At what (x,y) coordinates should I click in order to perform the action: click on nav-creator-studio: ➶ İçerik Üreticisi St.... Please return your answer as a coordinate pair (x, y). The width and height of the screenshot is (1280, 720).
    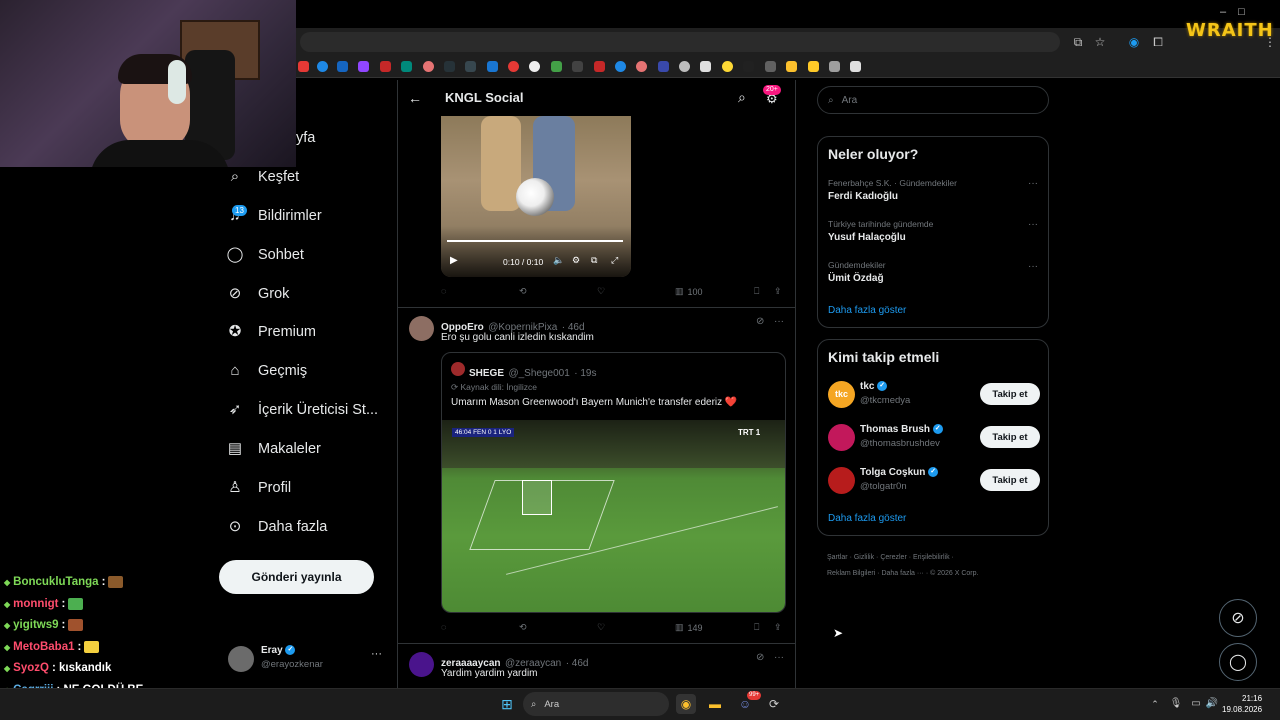
    Looking at the image, I should click on (302, 410).